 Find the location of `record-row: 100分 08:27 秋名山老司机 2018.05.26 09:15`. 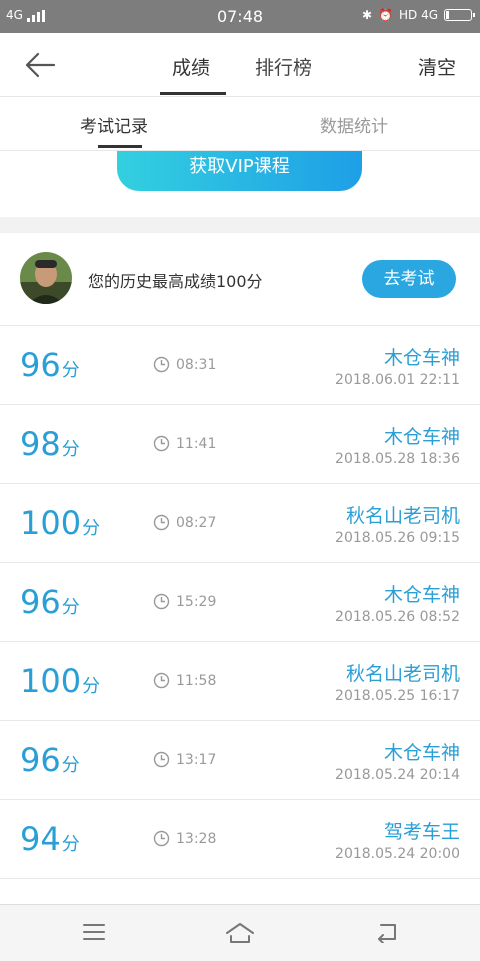

record-row: 100分 08:27 秋名山老司机 2018.05.26 09:15 is located at coordinates (240, 523).